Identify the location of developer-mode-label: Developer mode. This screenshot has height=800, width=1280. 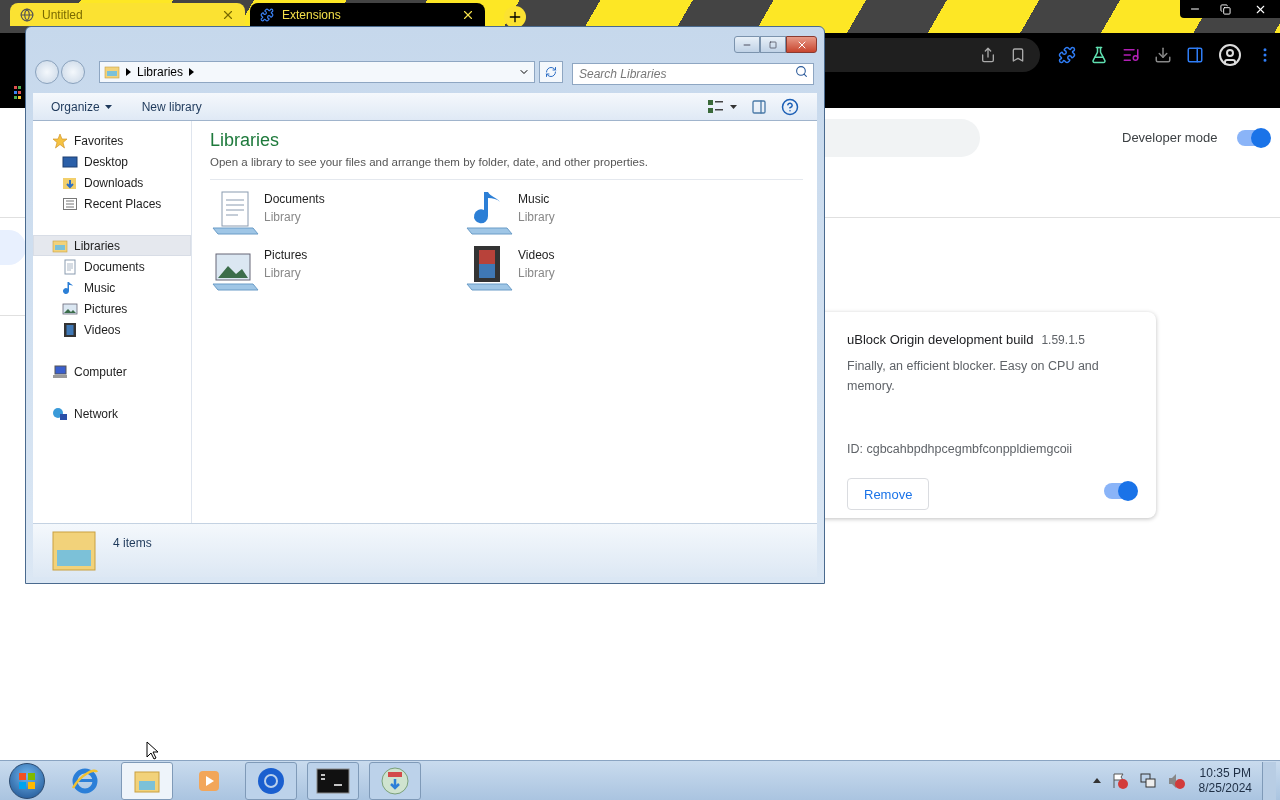
(1170, 137).